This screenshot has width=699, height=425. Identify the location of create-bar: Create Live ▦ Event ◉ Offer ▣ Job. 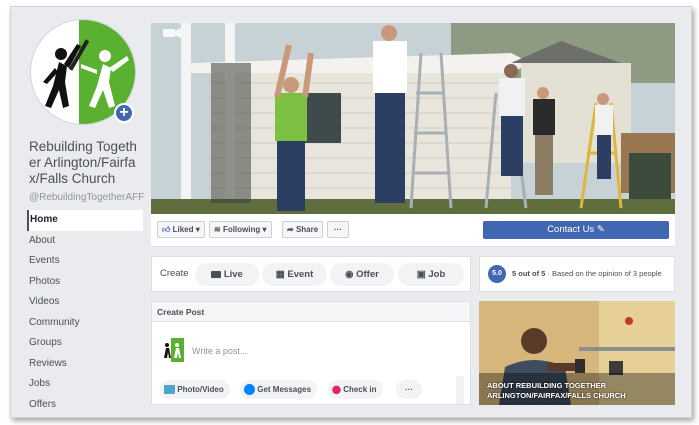
(311, 274).